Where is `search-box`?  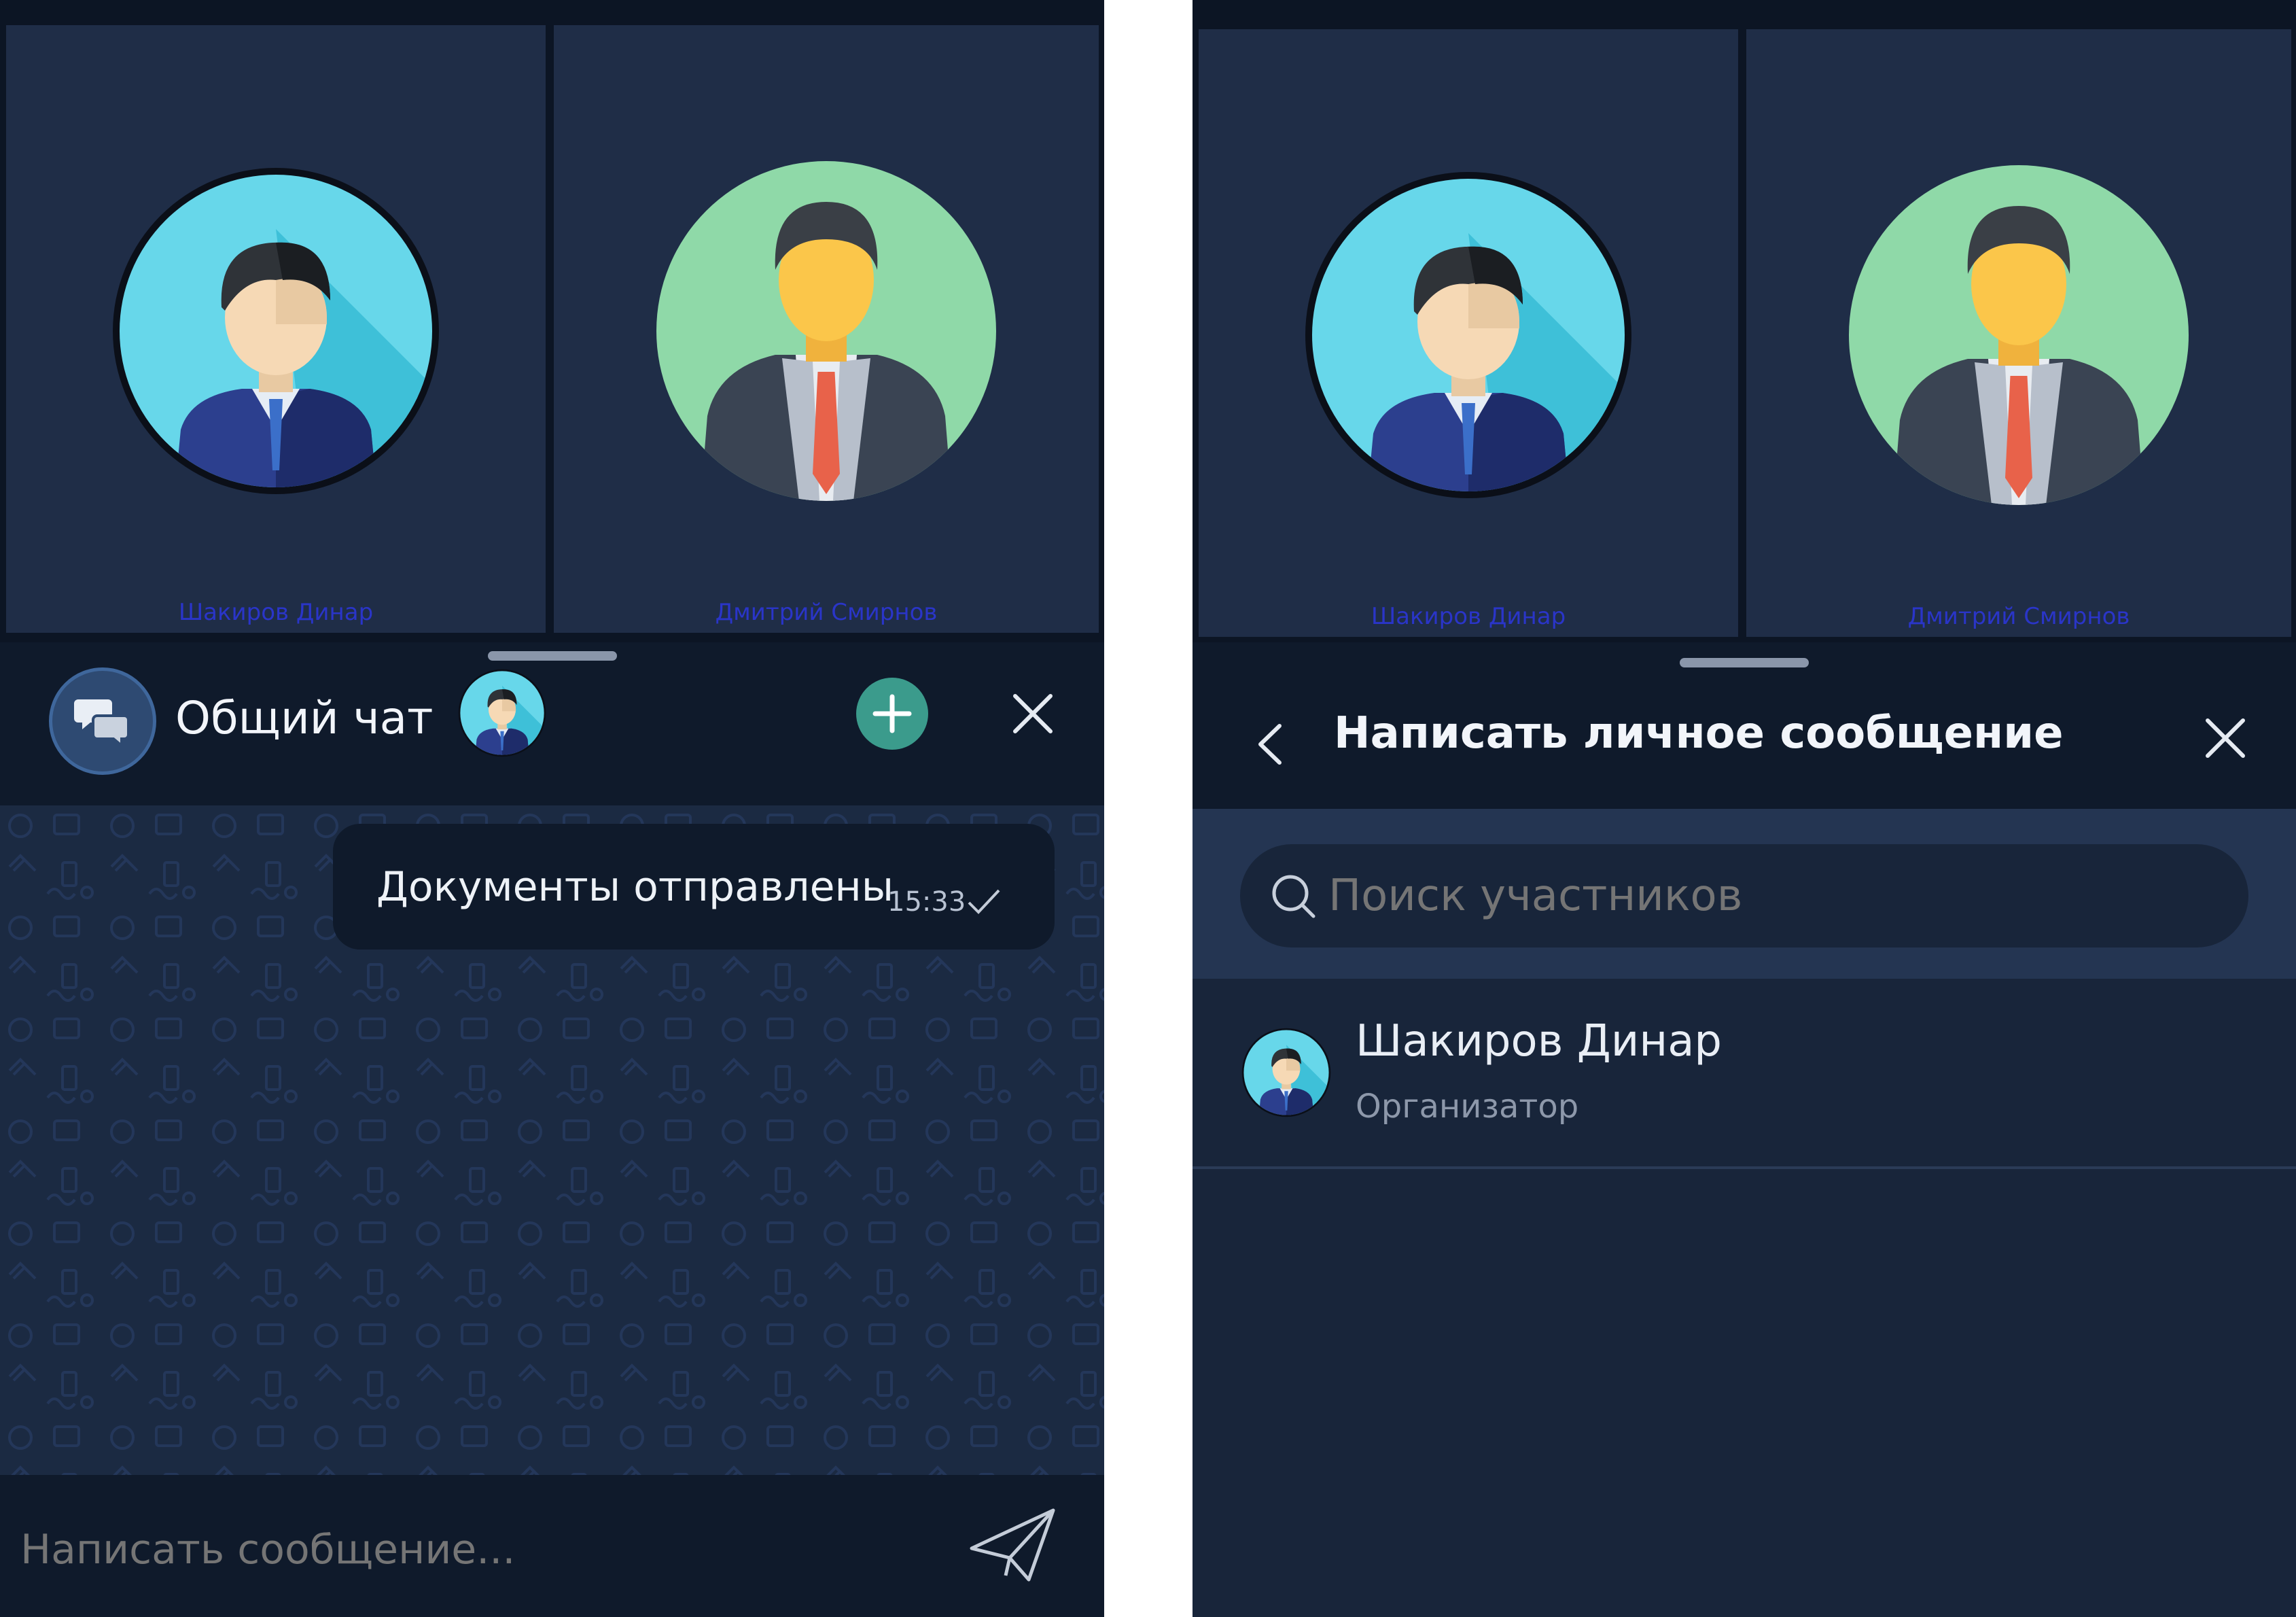 search-box is located at coordinates (1744, 895).